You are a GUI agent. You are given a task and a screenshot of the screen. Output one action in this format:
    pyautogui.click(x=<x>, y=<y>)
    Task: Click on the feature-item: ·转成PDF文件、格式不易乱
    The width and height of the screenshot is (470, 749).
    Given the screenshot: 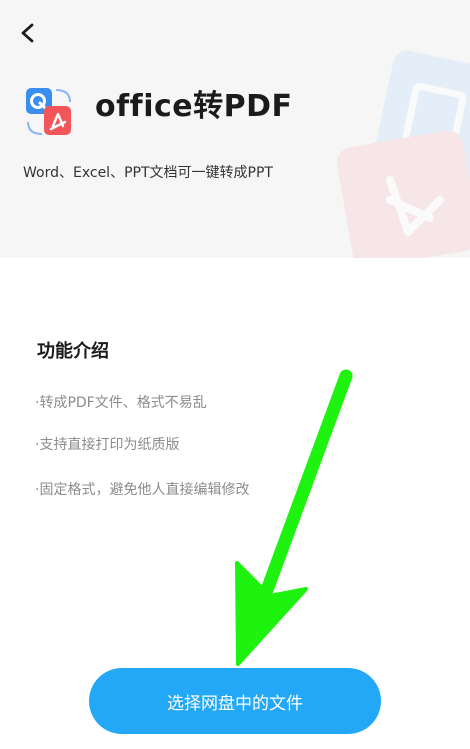 What is the action you would take?
    pyautogui.click(x=121, y=403)
    